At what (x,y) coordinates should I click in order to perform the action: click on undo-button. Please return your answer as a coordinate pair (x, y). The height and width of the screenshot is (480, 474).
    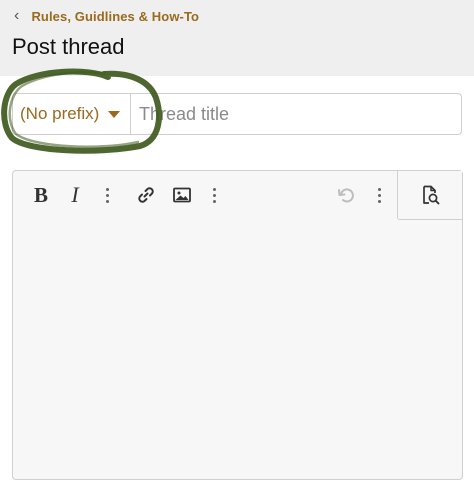
    Looking at the image, I should click on (346, 195).